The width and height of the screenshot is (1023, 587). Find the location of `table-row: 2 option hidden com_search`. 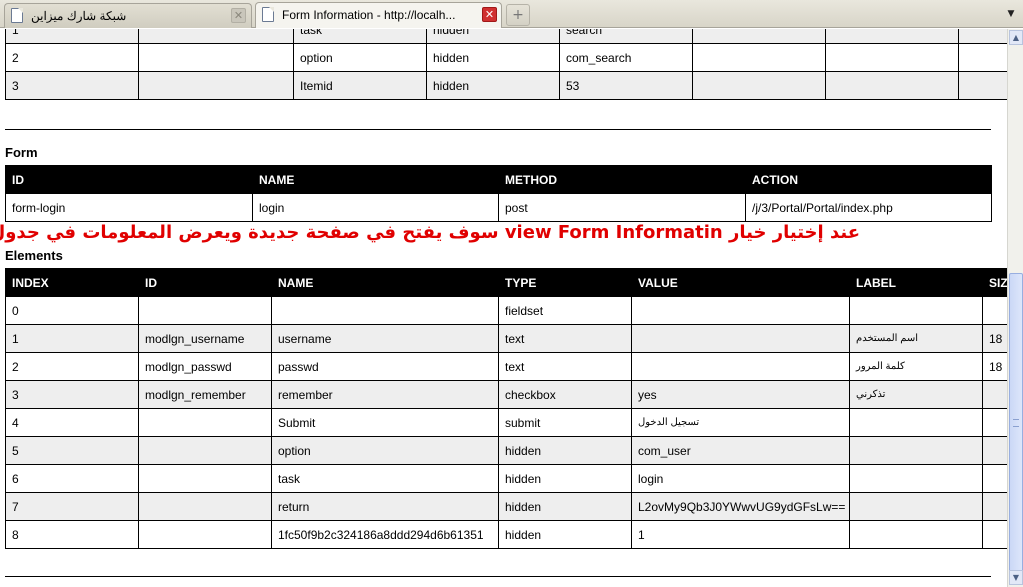

table-row: 2 option hidden com_search is located at coordinates (506, 57).